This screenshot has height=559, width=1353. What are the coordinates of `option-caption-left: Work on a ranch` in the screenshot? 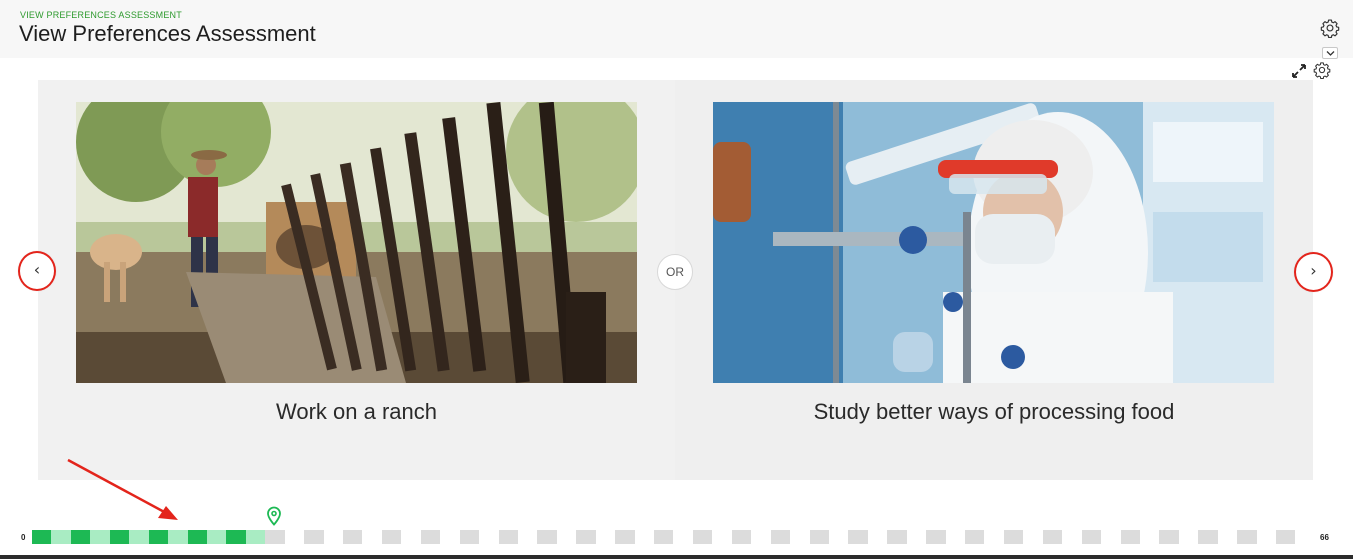 It's located at (356, 411).